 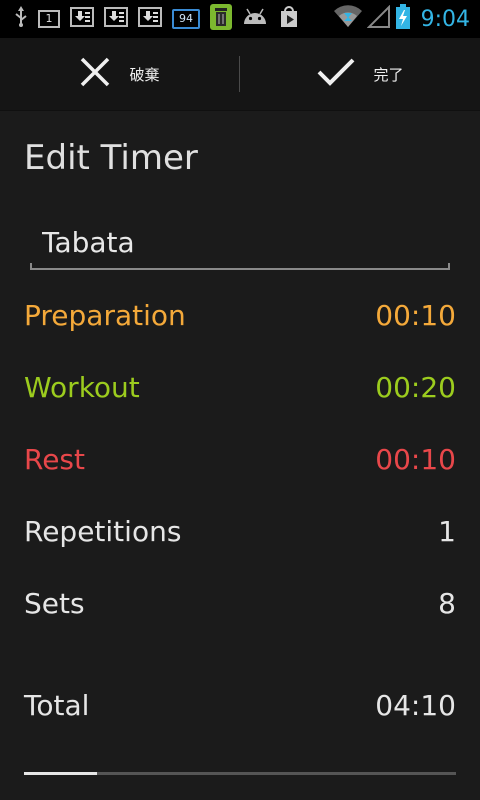 I want to click on battery-charging-icon, so click(x=403, y=19).